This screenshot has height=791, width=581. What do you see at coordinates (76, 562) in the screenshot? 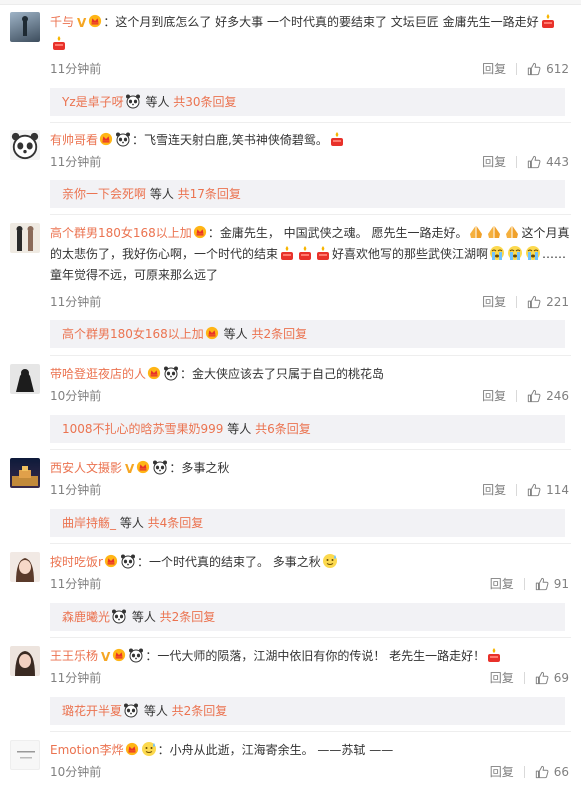
I see `comment-username: 按时吃饭r` at bounding box center [76, 562].